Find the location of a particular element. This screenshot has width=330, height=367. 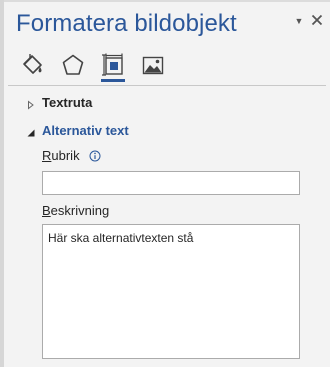

picture-icon is located at coordinates (153, 65).